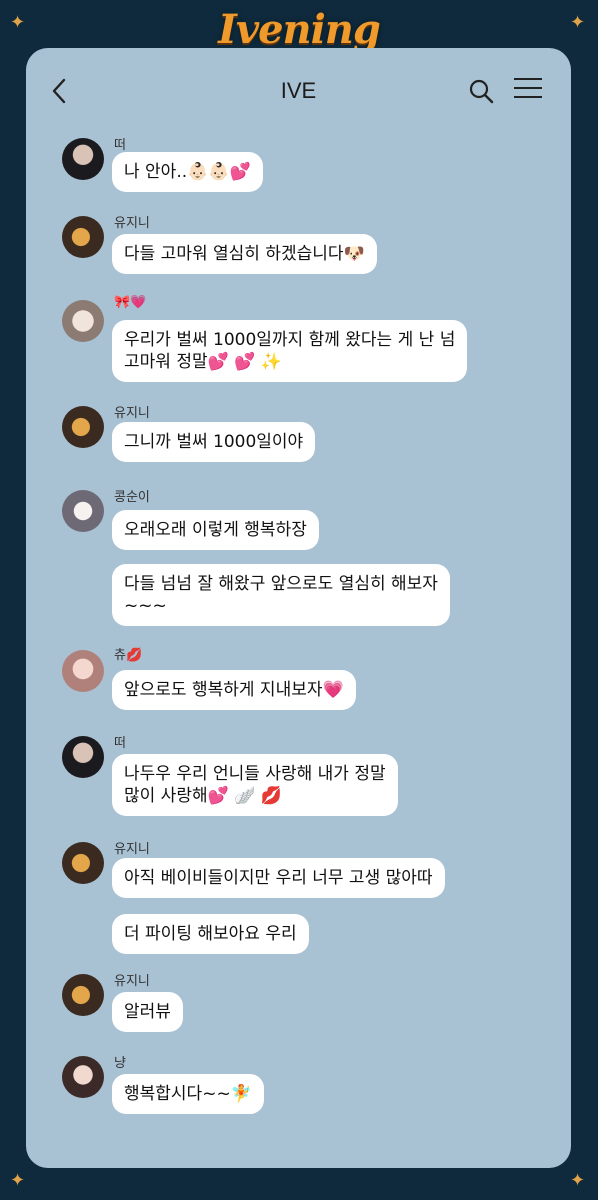 The width and height of the screenshot is (598, 1200). What do you see at coordinates (290, 351) in the screenshot?
I see `message-bubble: 우리가 벌써 1000일까지 함께 왔다는 게 난 넘 고마워 정말💕 💕 ✨` at bounding box center [290, 351].